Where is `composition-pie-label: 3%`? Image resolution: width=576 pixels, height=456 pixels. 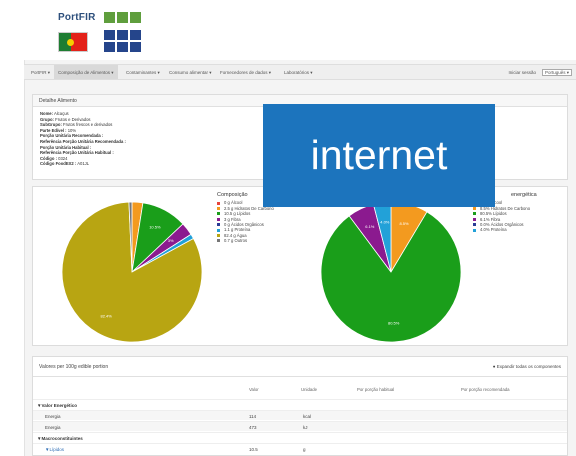
composition-pie-label: 3% is located at coordinates (171, 240).